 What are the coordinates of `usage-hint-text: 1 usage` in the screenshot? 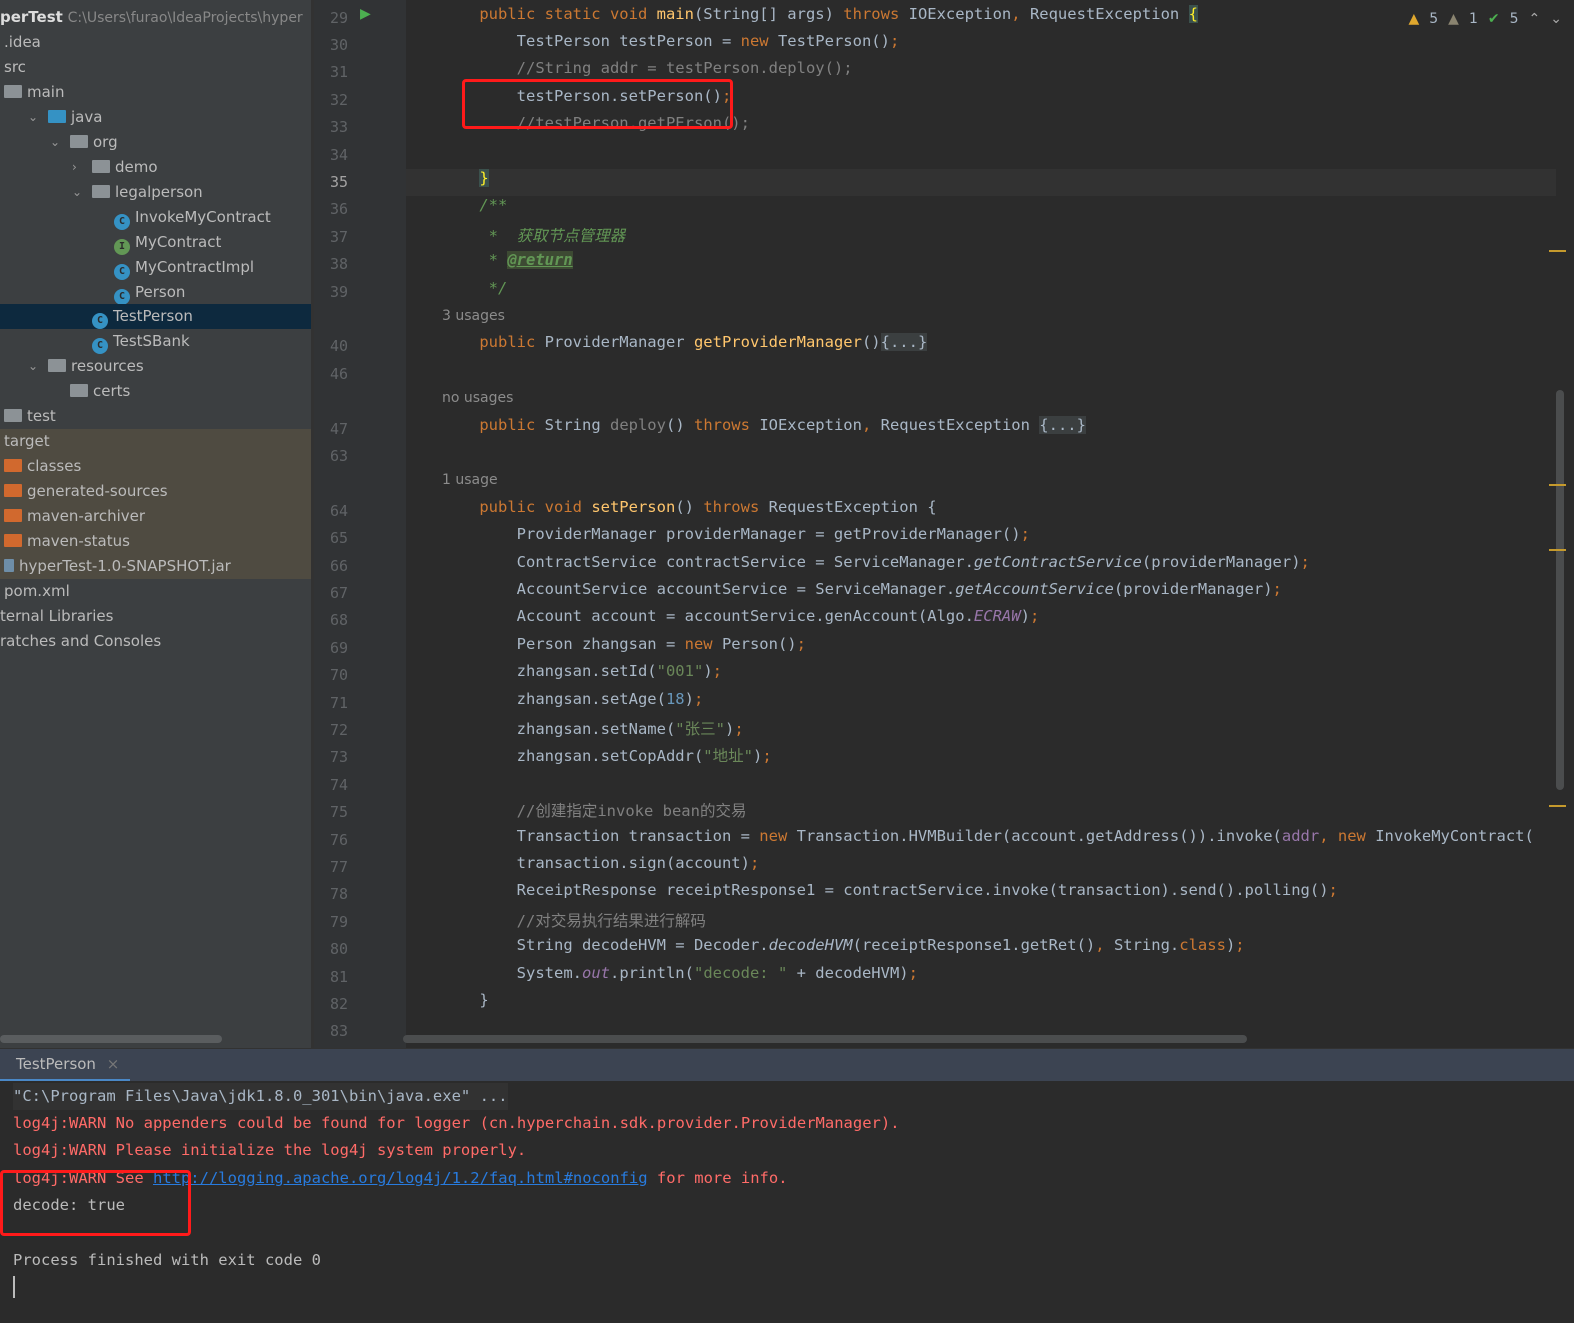 It's located at (470, 480).